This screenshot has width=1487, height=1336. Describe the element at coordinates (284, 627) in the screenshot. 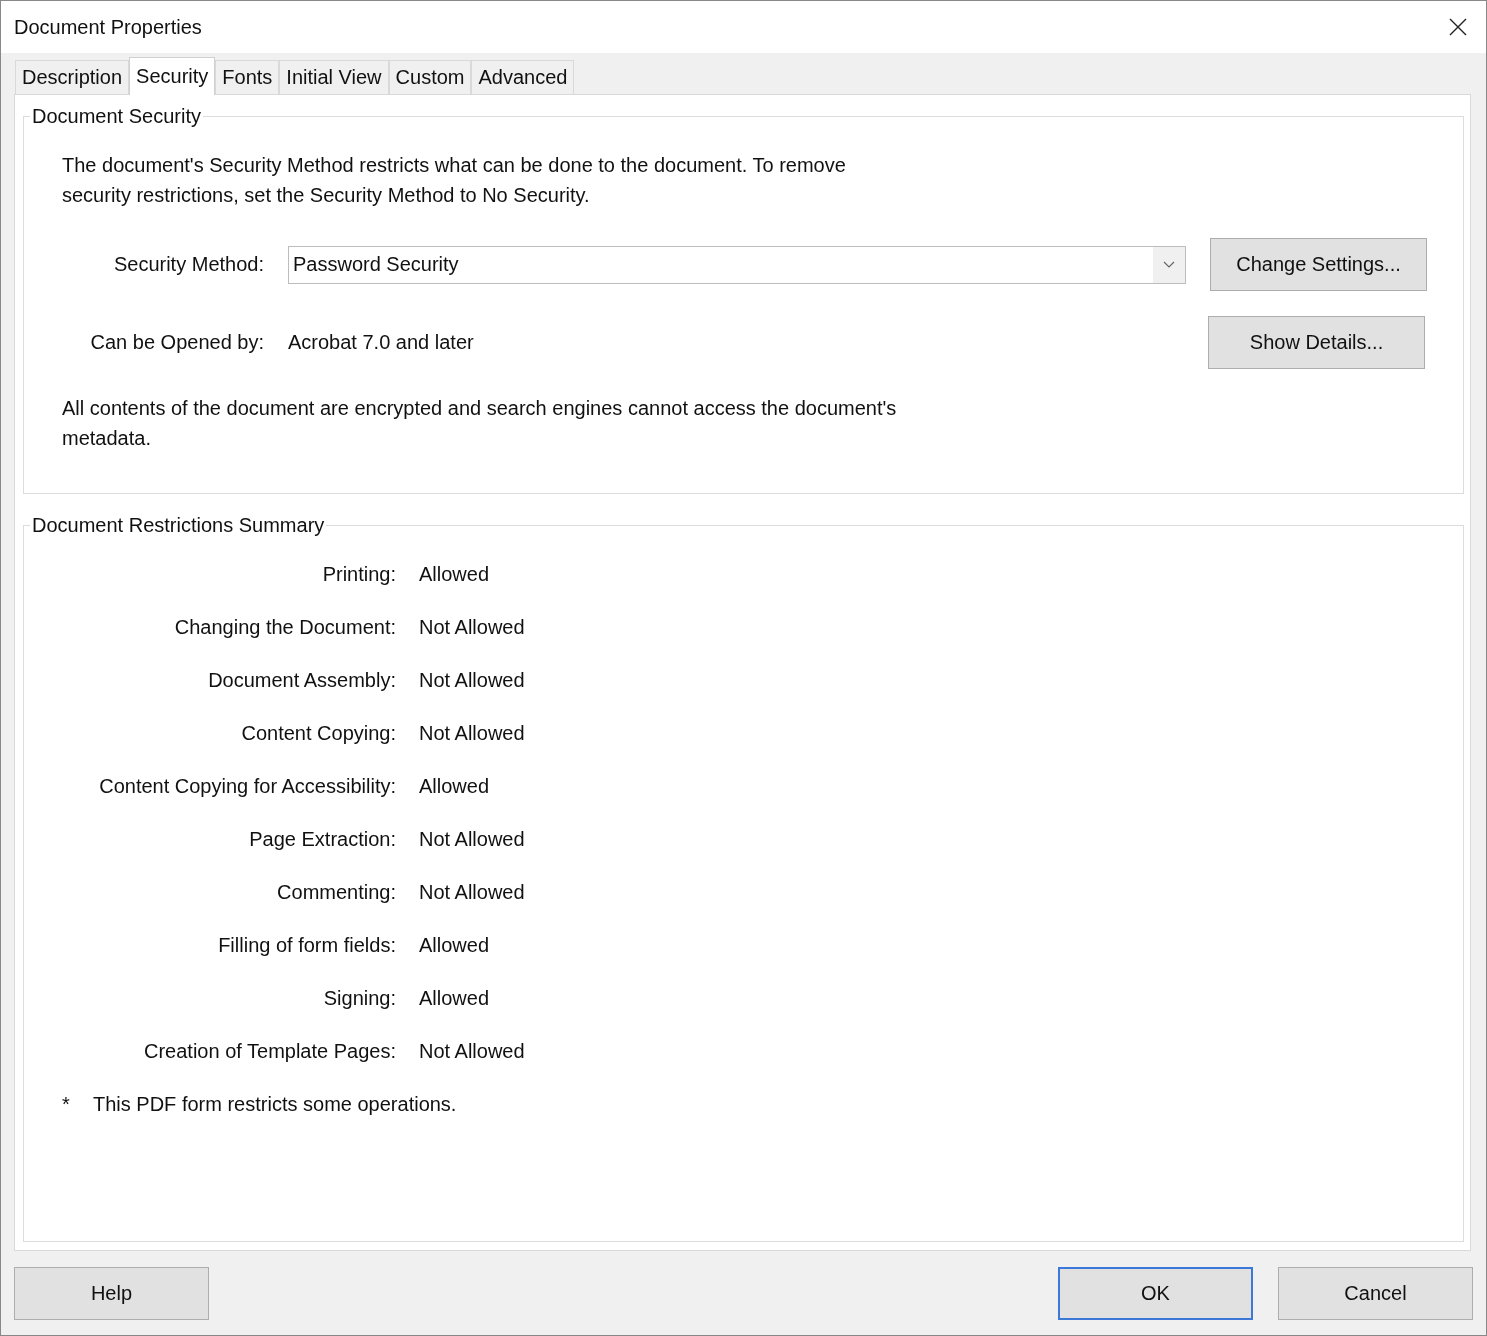

I see `restriction-label: Changing the Document:` at that location.